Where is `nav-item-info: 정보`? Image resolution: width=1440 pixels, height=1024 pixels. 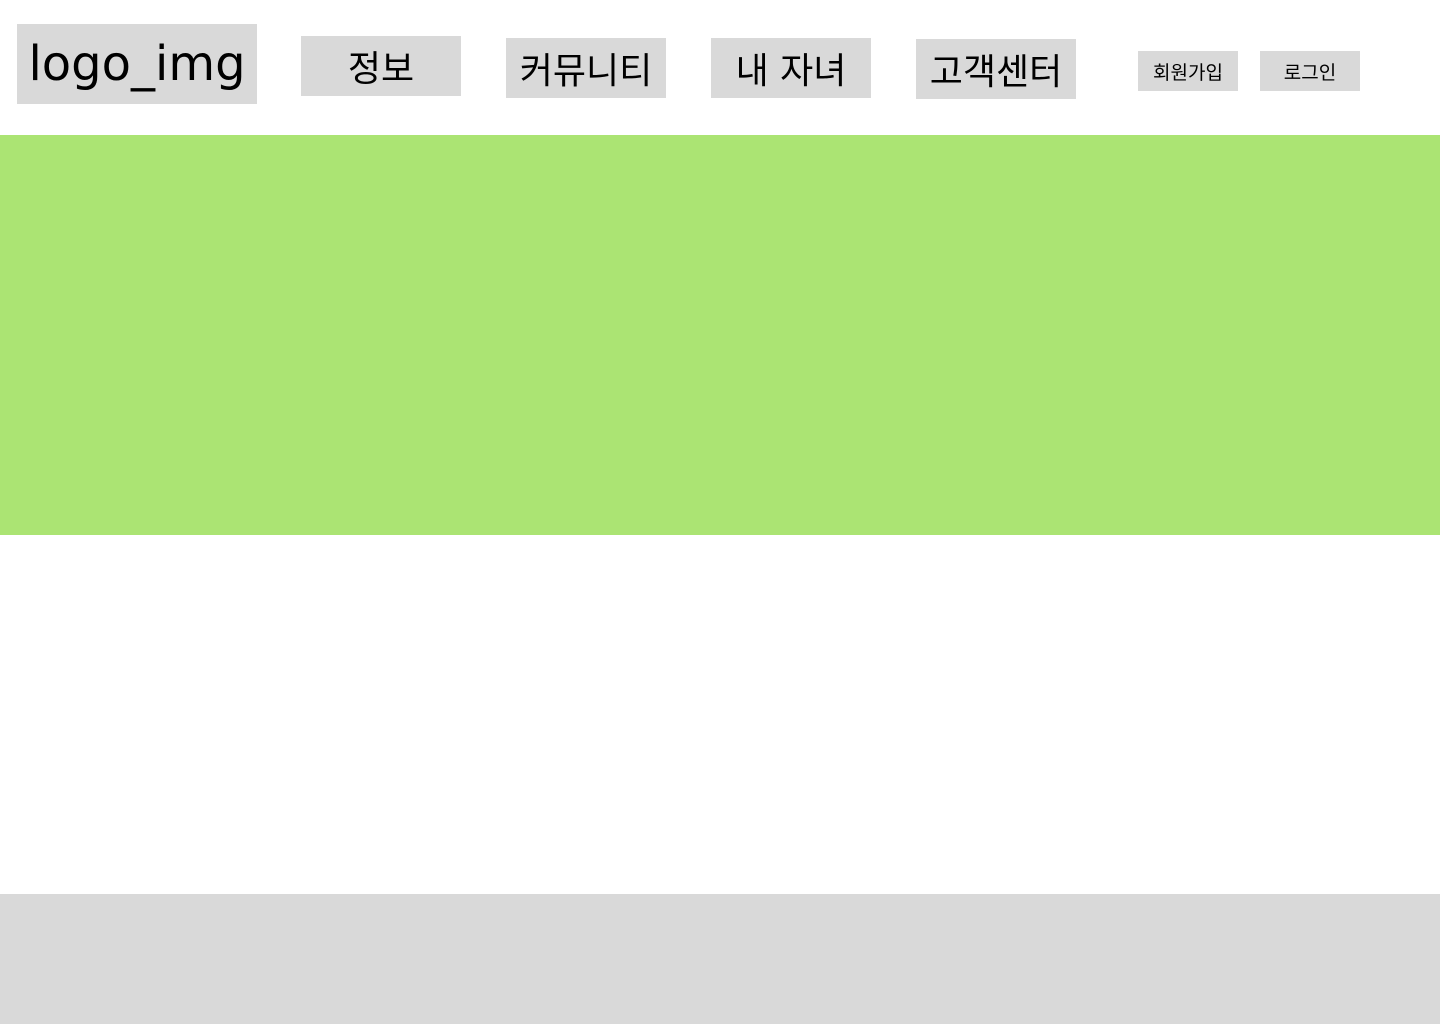 nav-item-info: 정보 is located at coordinates (381, 66).